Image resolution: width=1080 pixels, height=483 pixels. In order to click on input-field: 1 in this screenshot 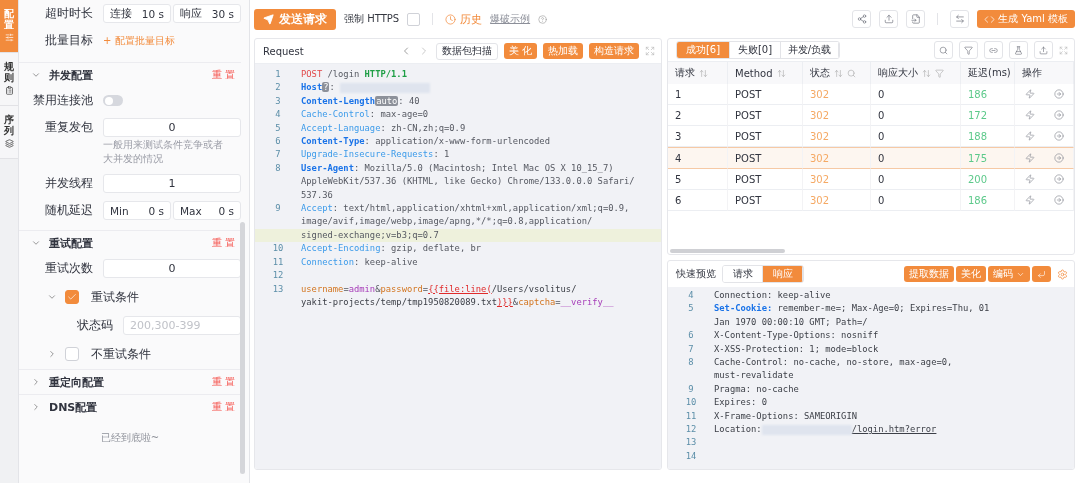, I will do `click(172, 183)`.